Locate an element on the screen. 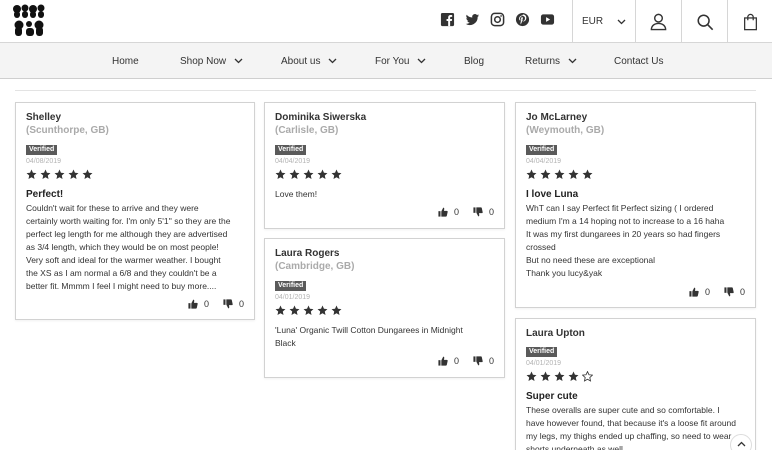 This screenshot has height=450, width=772. nav-item-returns: Returns is located at coordinates (551, 61).